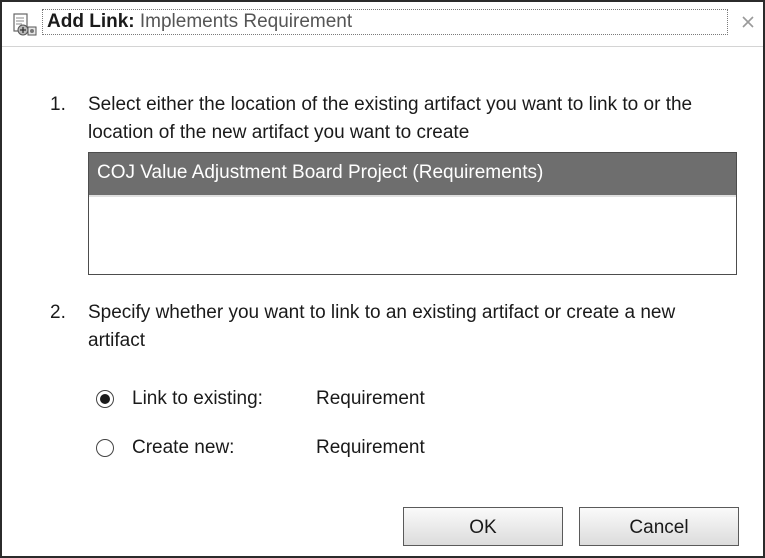 The width and height of the screenshot is (765, 558). Describe the element at coordinates (183, 447) in the screenshot. I see `create-new-label: Create new:` at that location.